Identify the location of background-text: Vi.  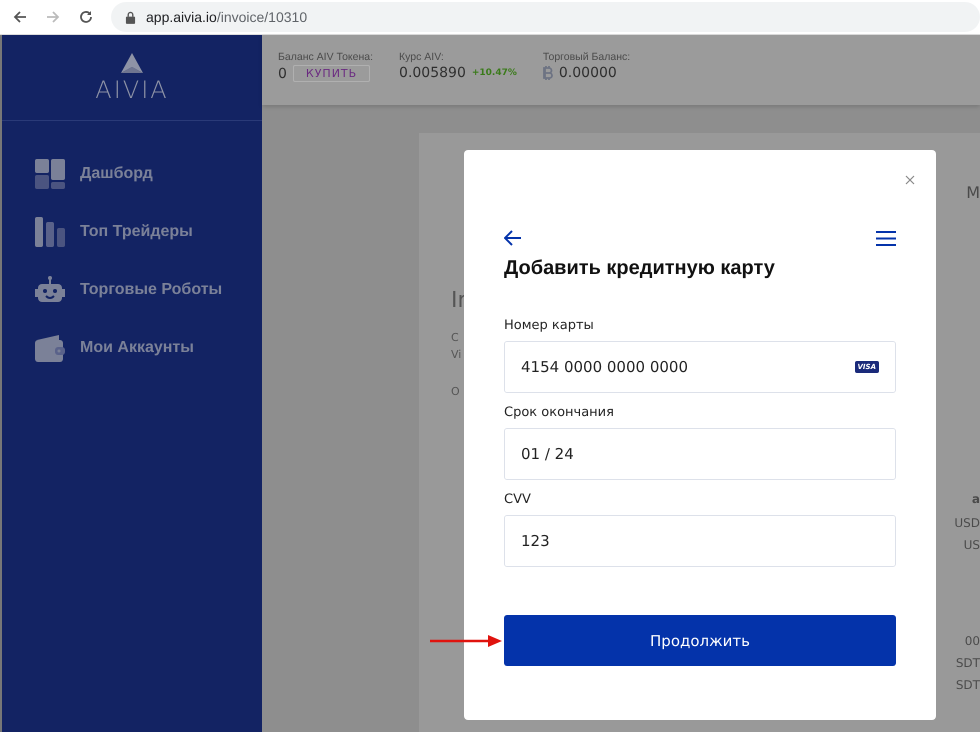
(456, 355).